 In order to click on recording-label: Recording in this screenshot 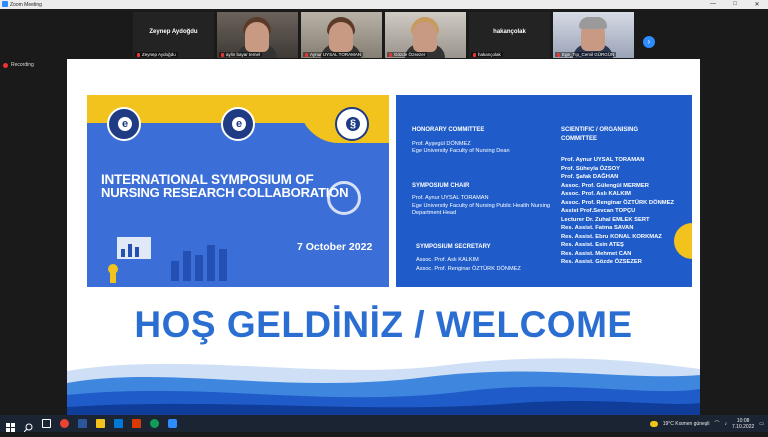, I will do `click(22, 65)`.